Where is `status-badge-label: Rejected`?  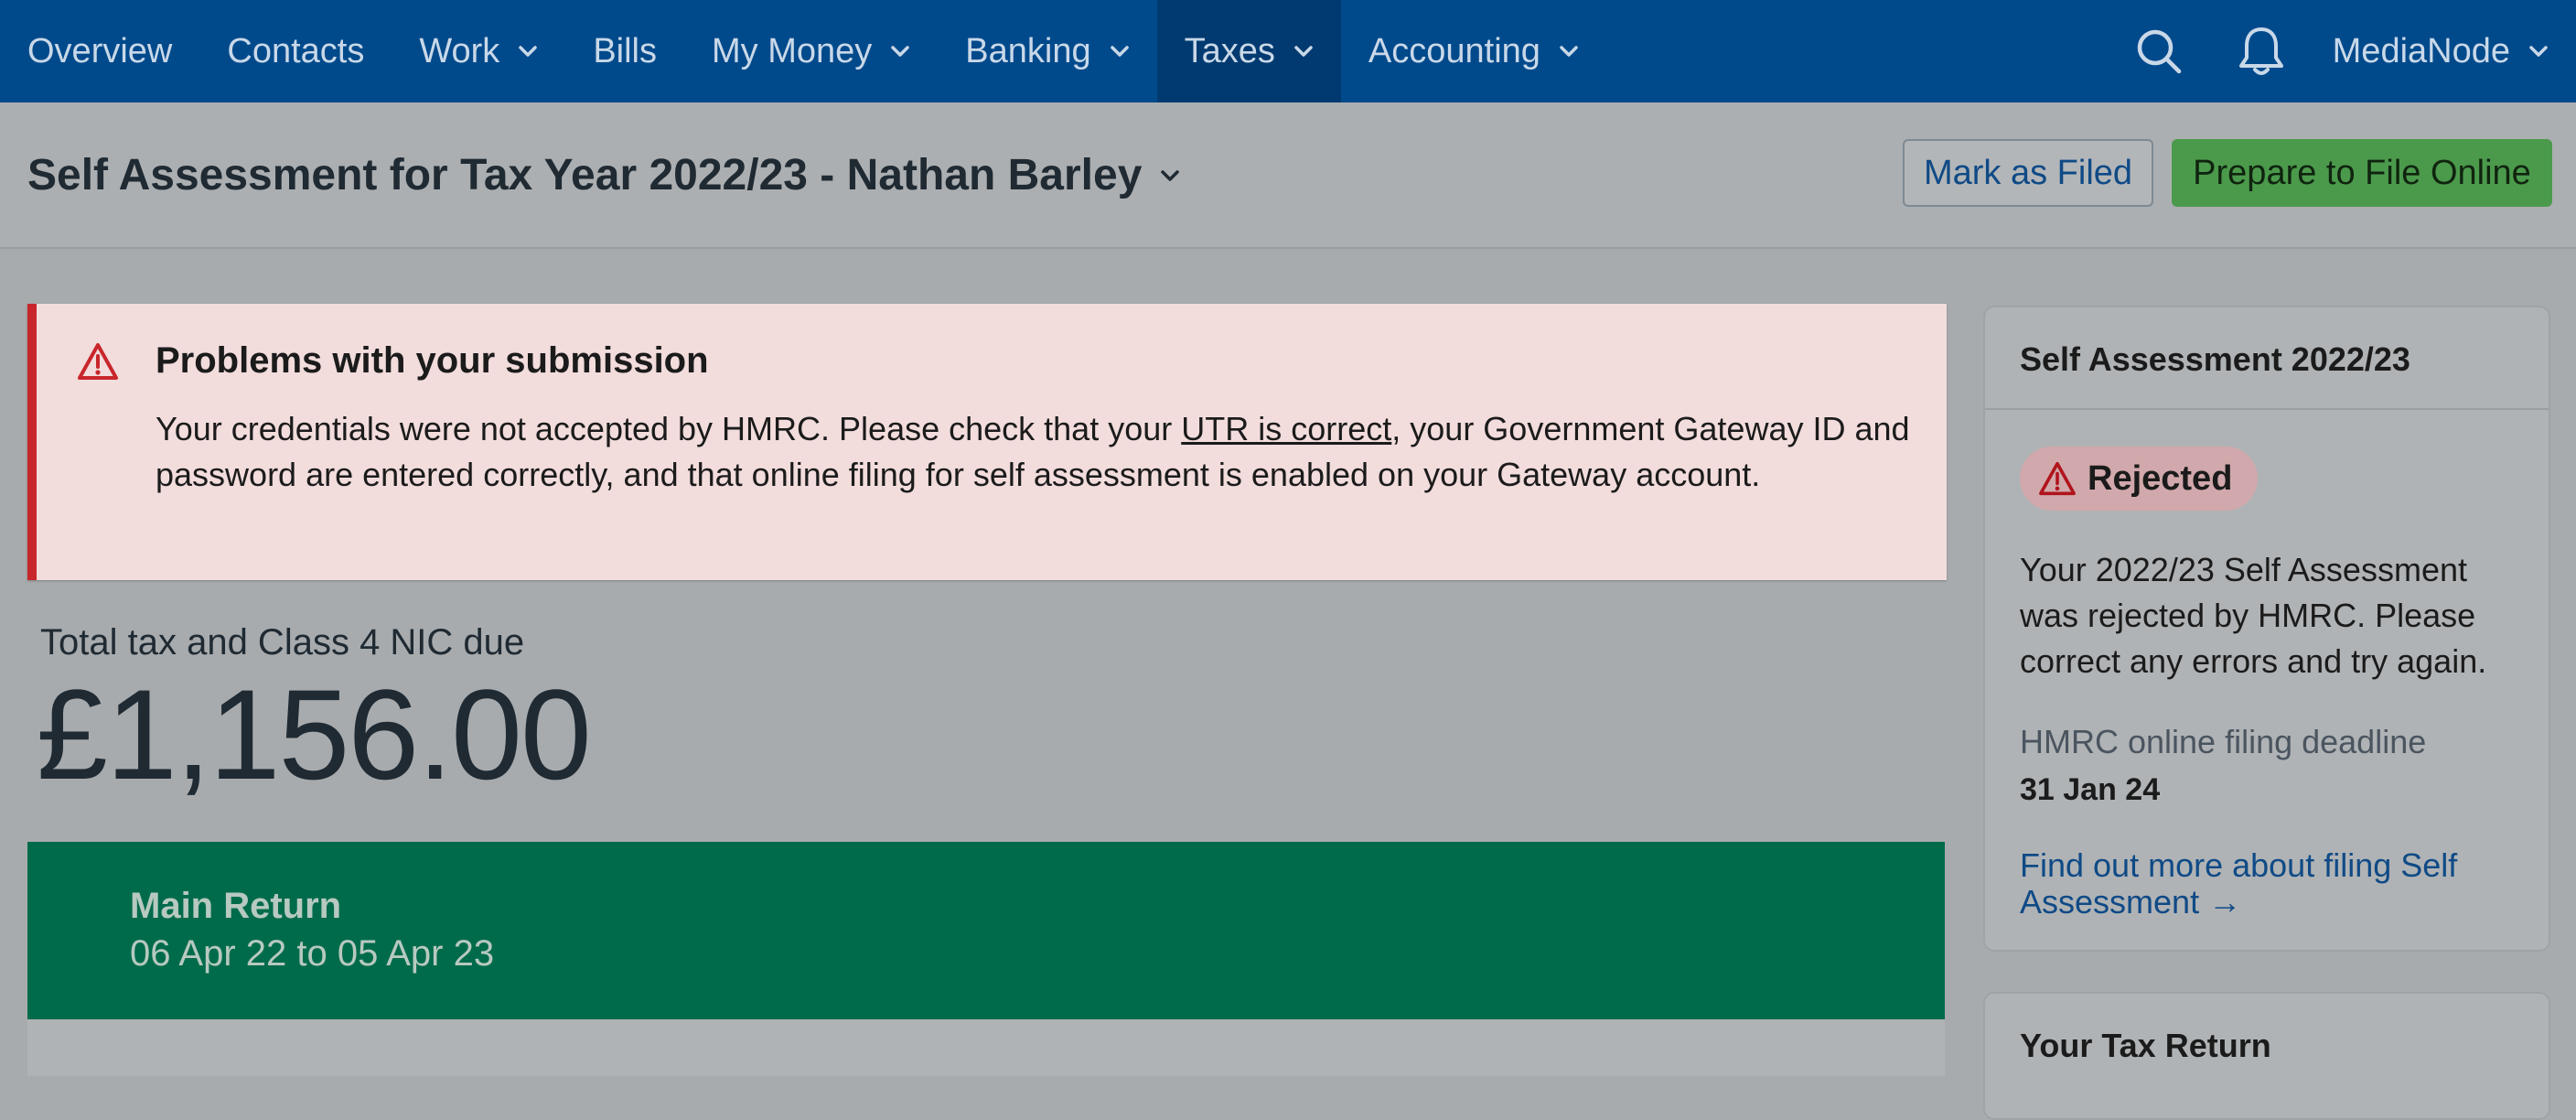 status-badge-label: Rejected is located at coordinates (2160, 478).